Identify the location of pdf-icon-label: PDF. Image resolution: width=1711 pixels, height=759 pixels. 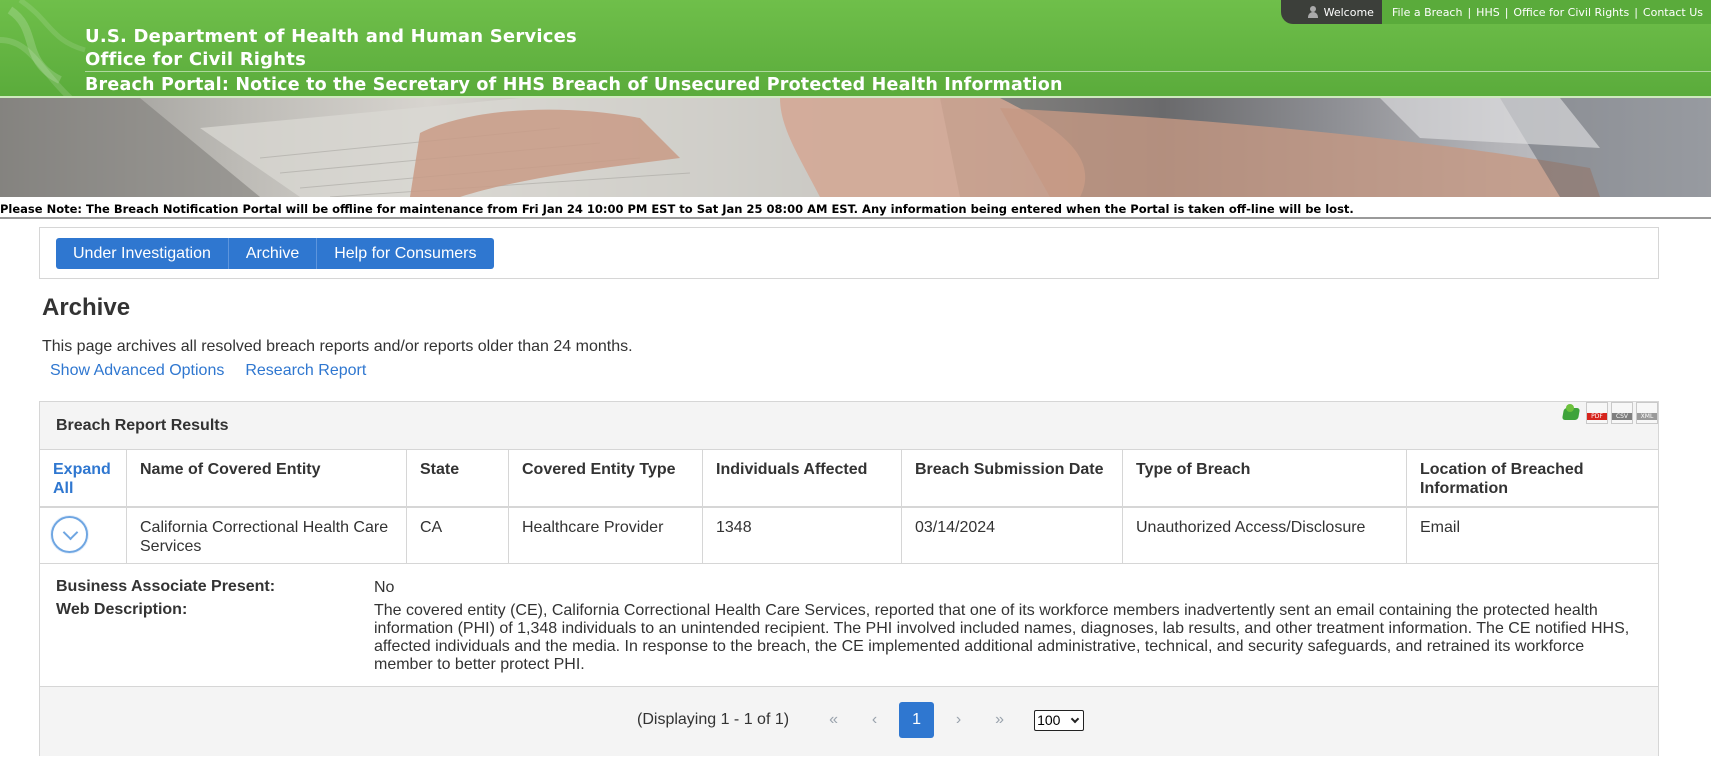
(1597, 416).